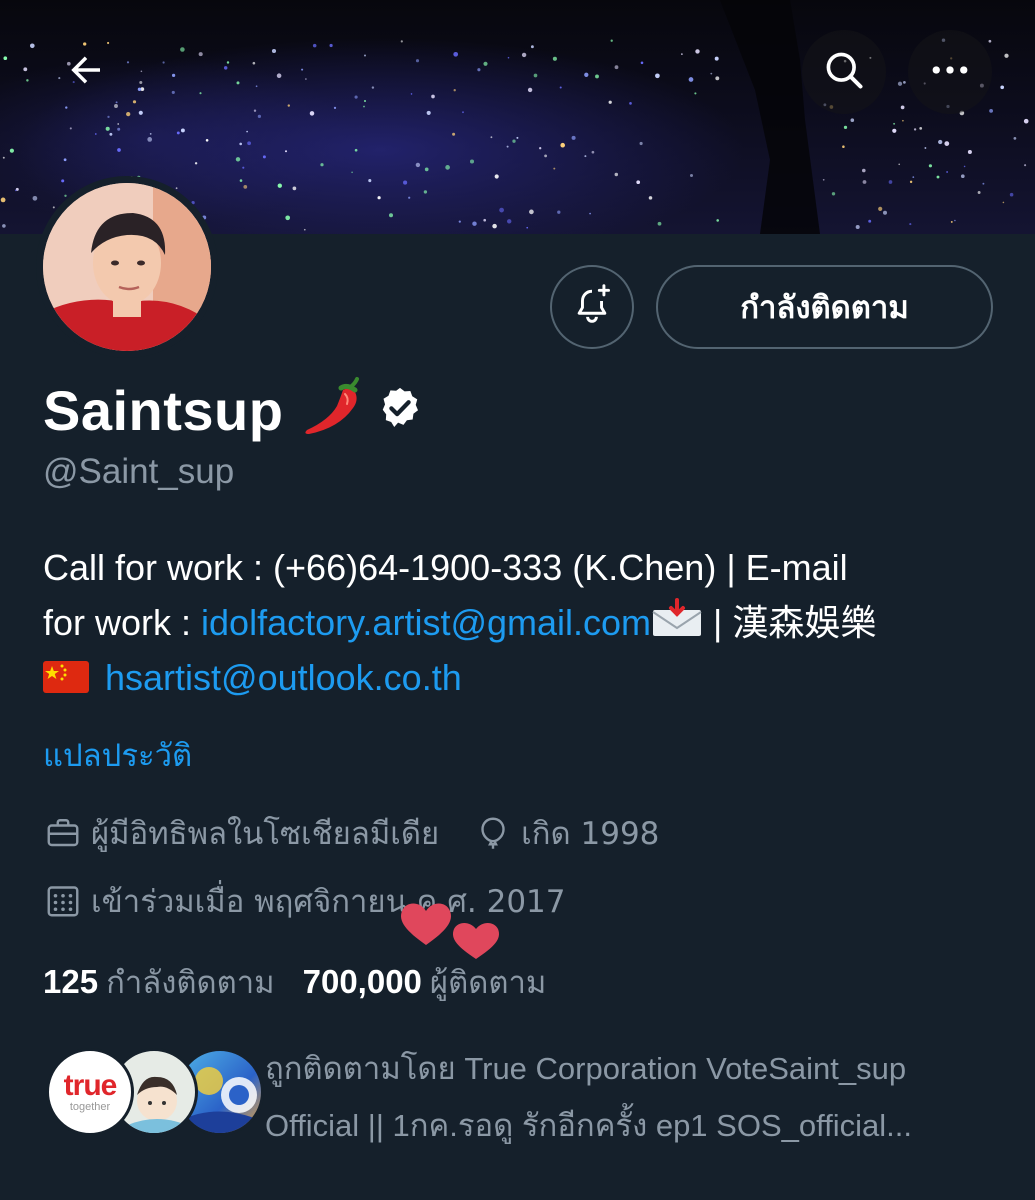  What do you see at coordinates (294, 982) in the screenshot?
I see `follow-stats: 125 กำลังติดตาม 700,000 ผู้ติดตาม` at bounding box center [294, 982].